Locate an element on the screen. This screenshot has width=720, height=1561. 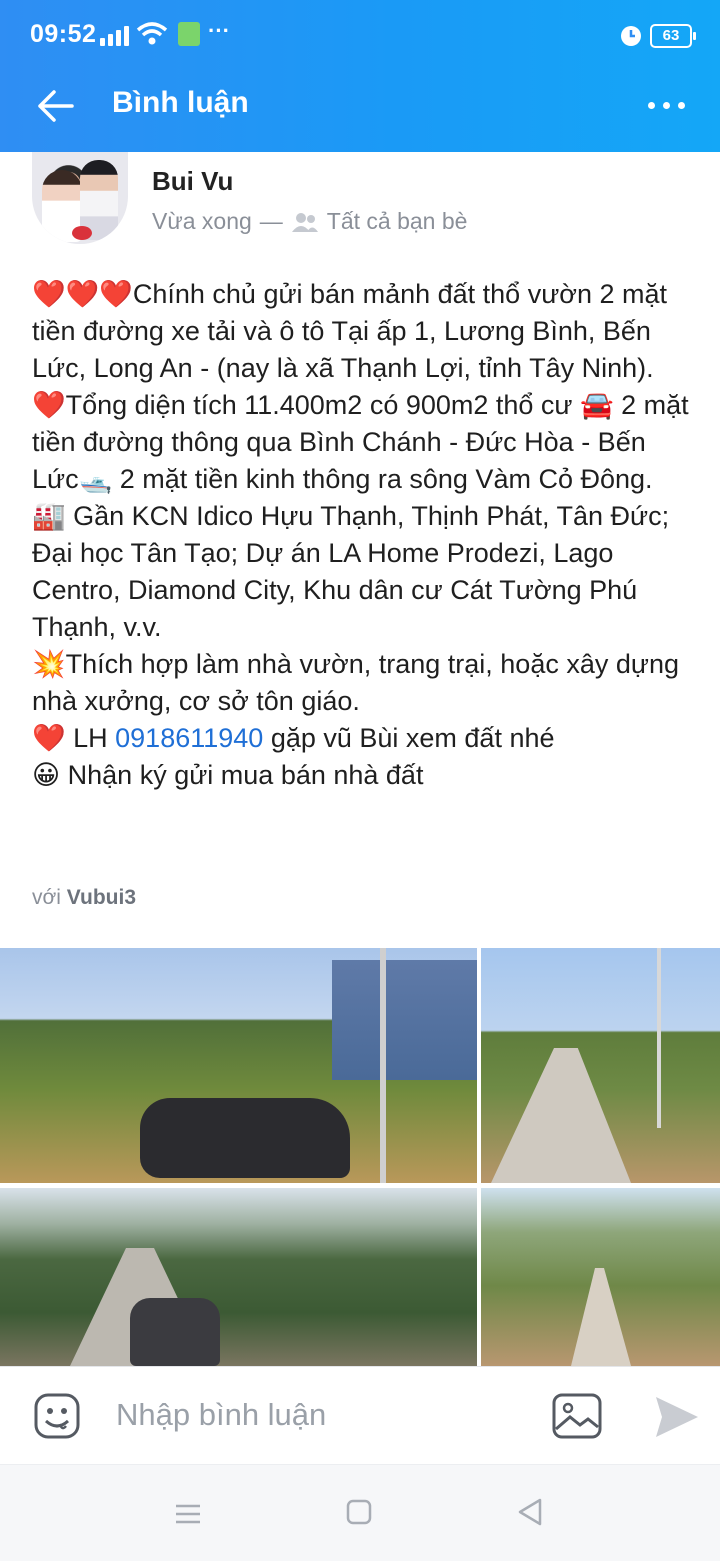
post-audience: Tất cả bạn bè is located at coordinates (397, 221).